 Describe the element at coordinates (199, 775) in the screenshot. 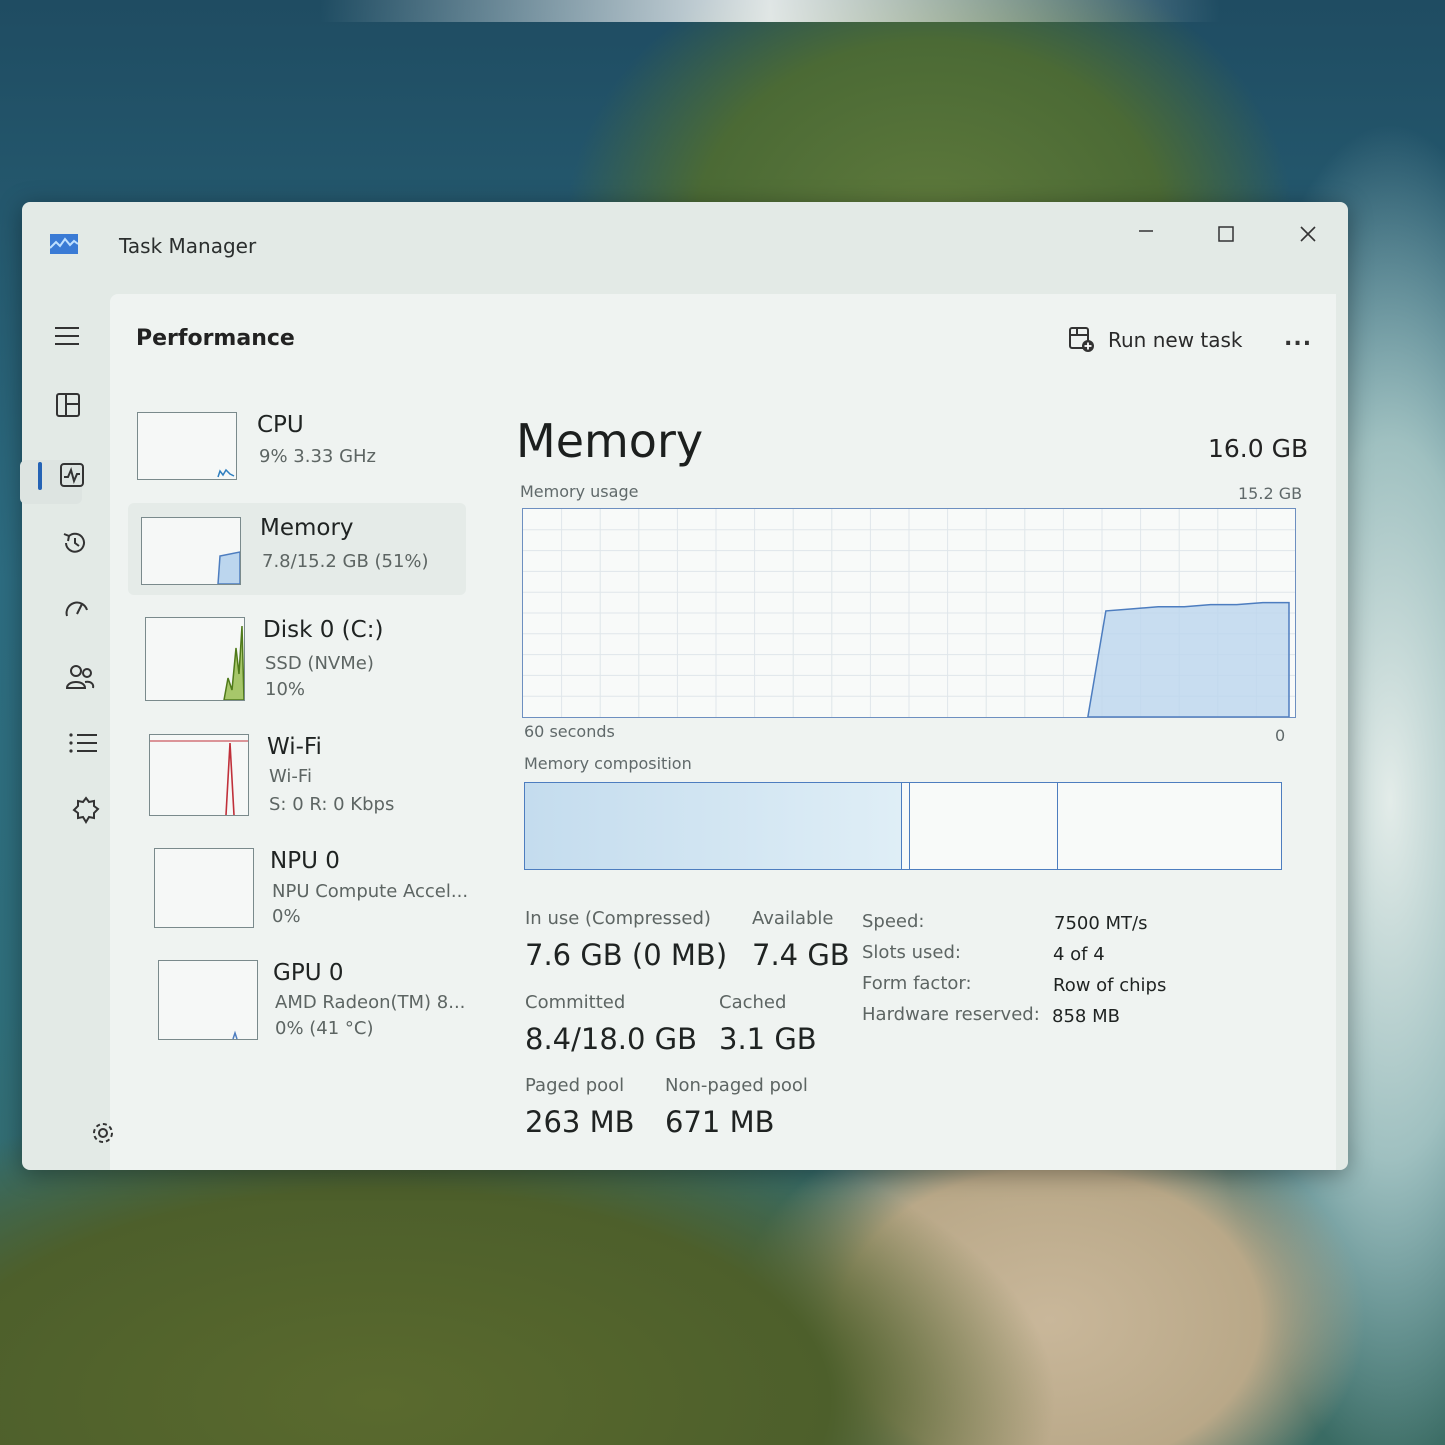

I see `wifi-thumbnail-graph` at that location.